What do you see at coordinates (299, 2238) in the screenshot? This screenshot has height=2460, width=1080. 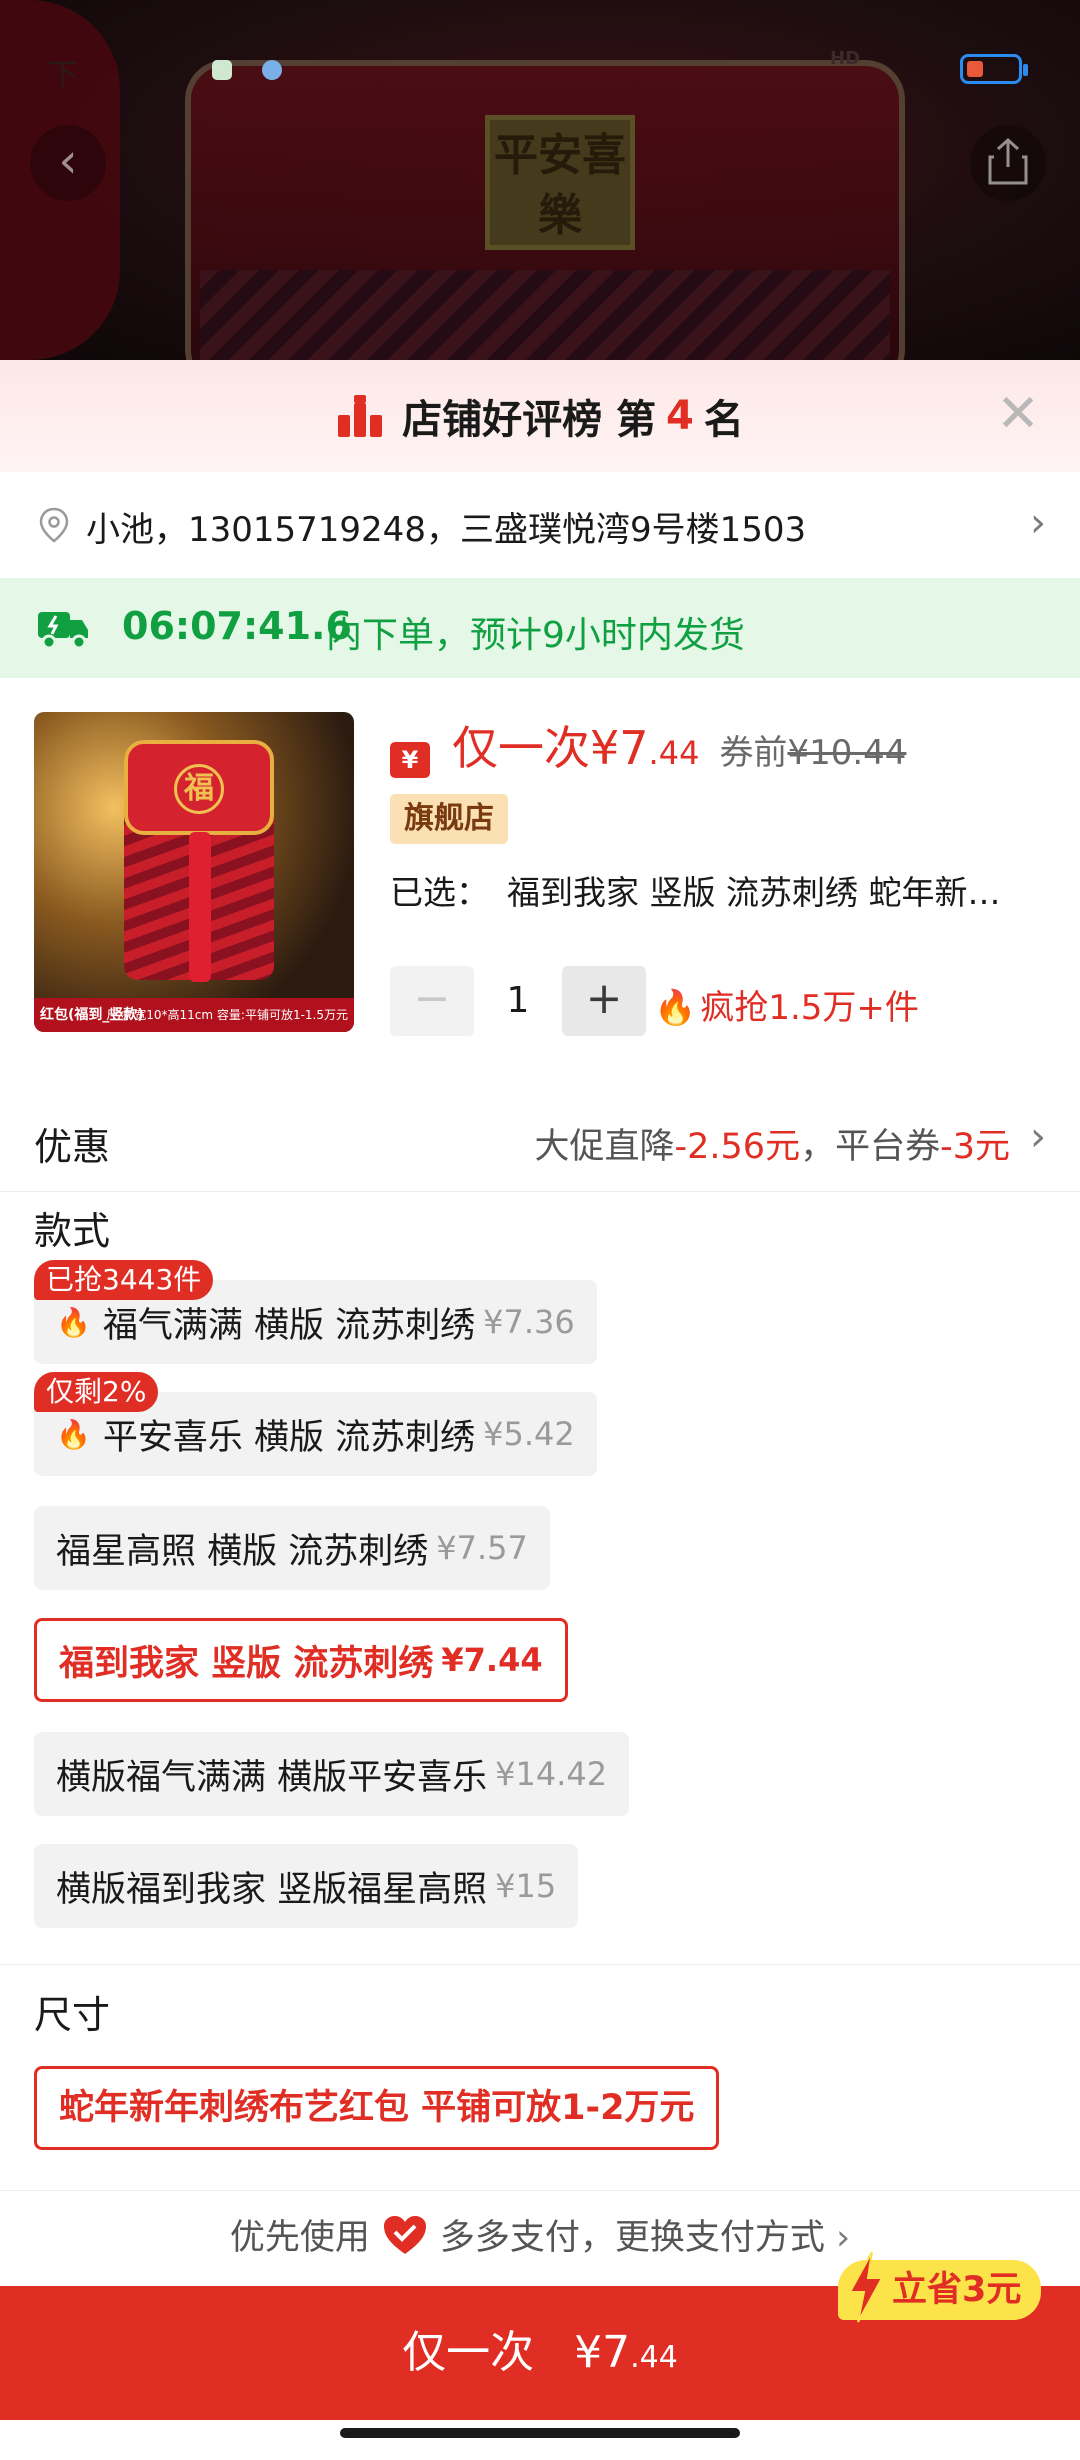 I see `payment-prefix: 优先使用` at bounding box center [299, 2238].